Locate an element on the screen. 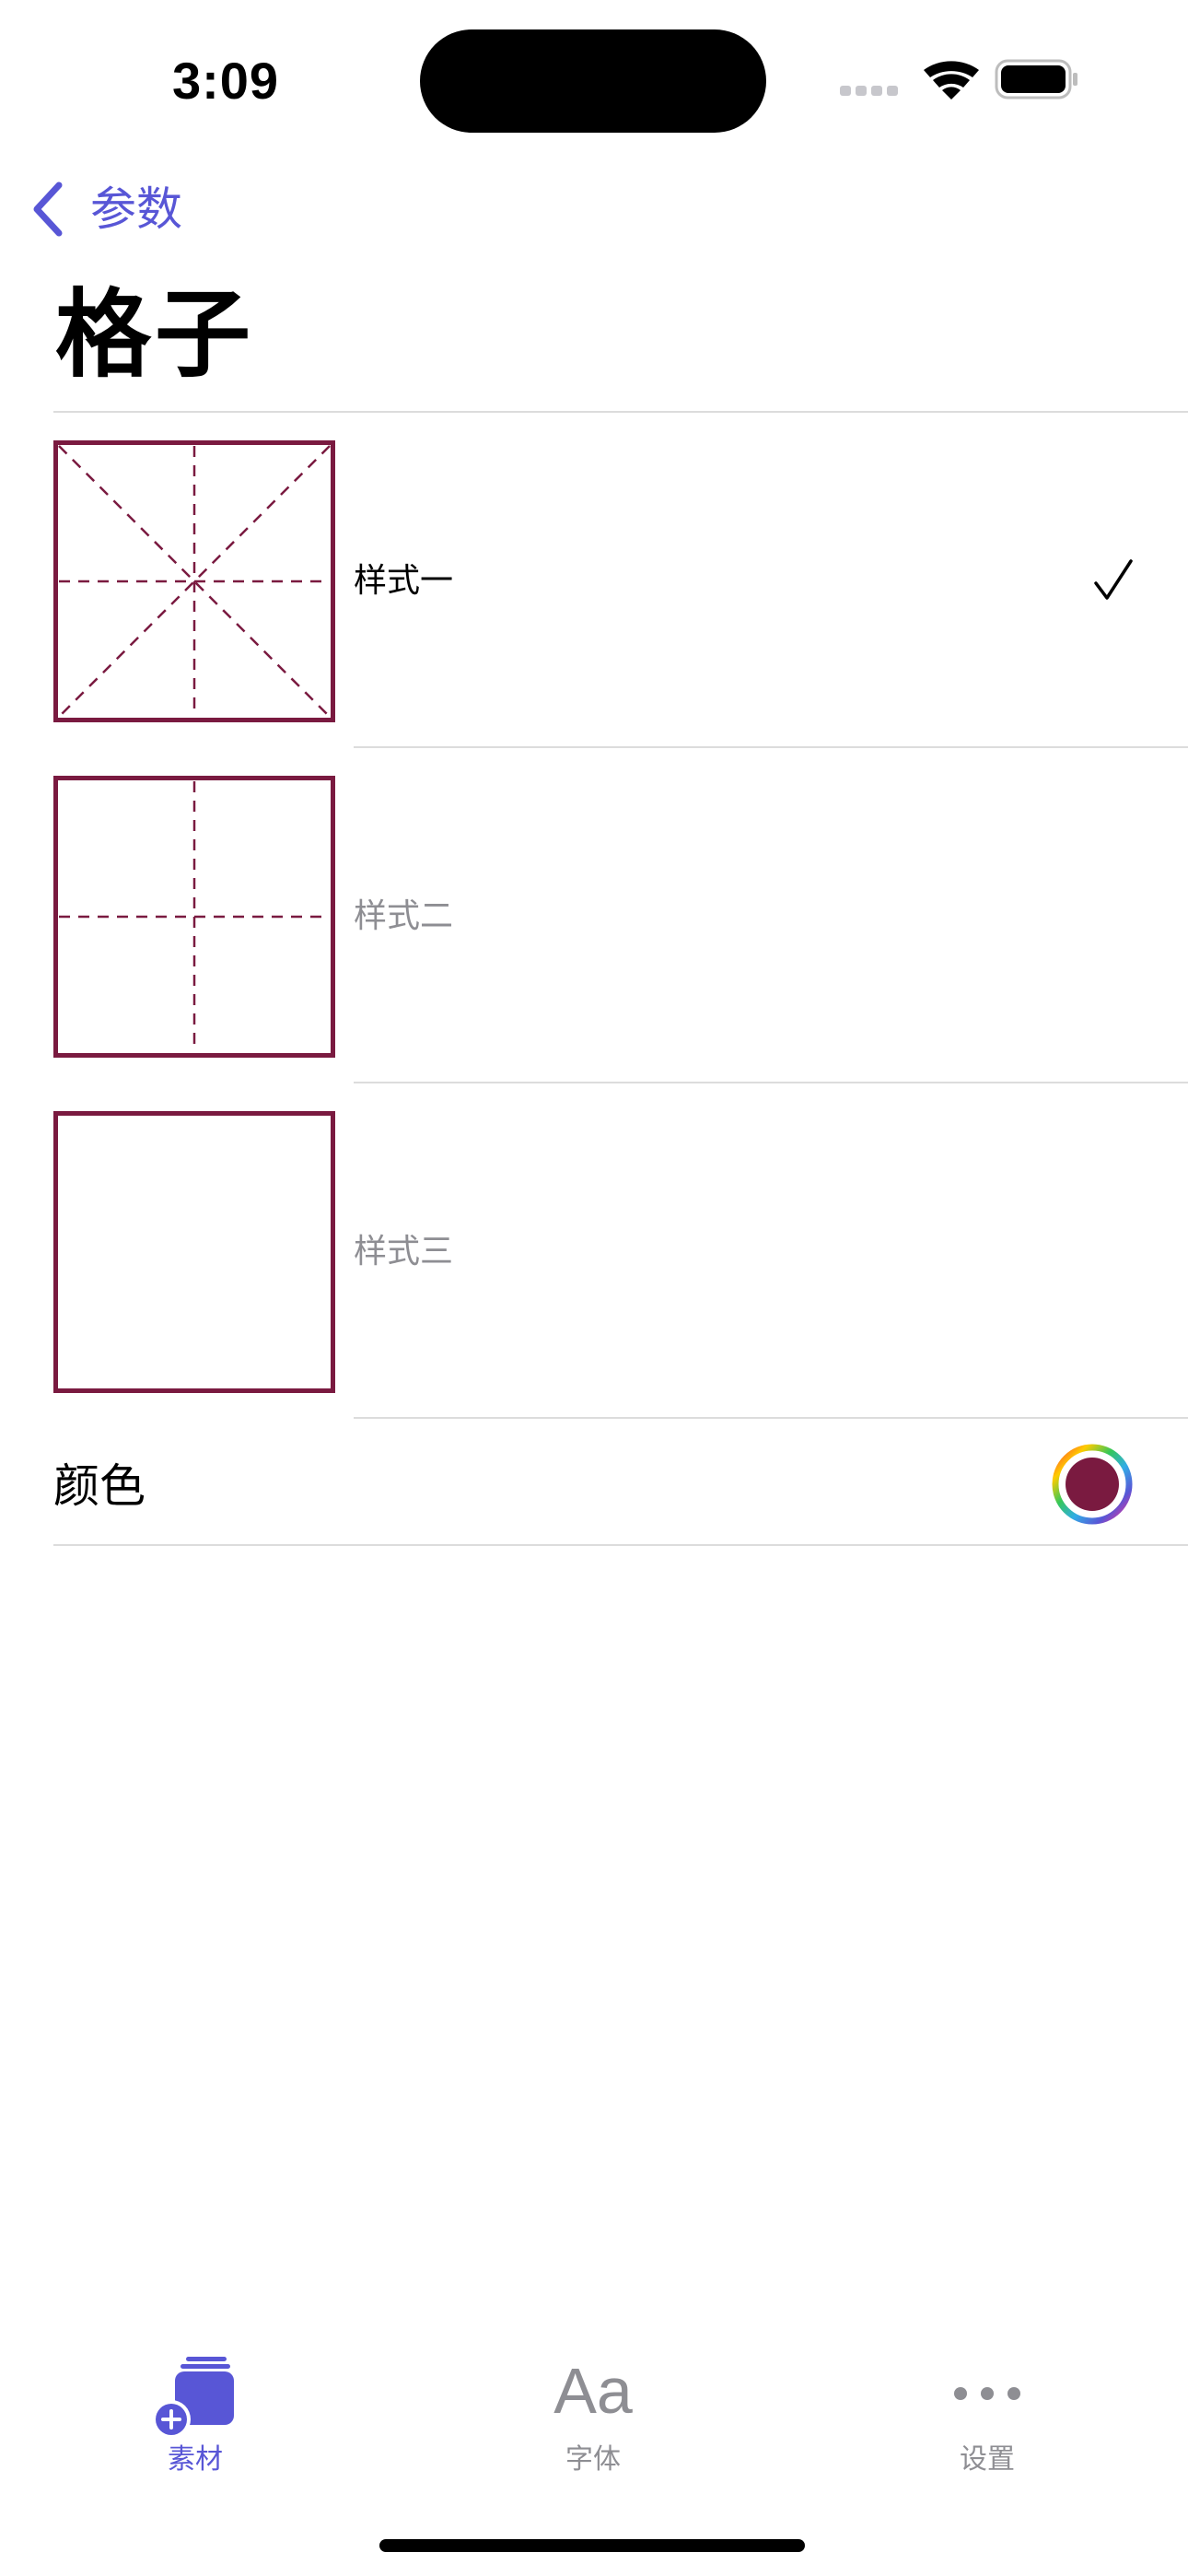 Image resolution: width=1188 pixels, height=2576 pixels. color-label: 颜色 is located at coordinates (99, 1486).